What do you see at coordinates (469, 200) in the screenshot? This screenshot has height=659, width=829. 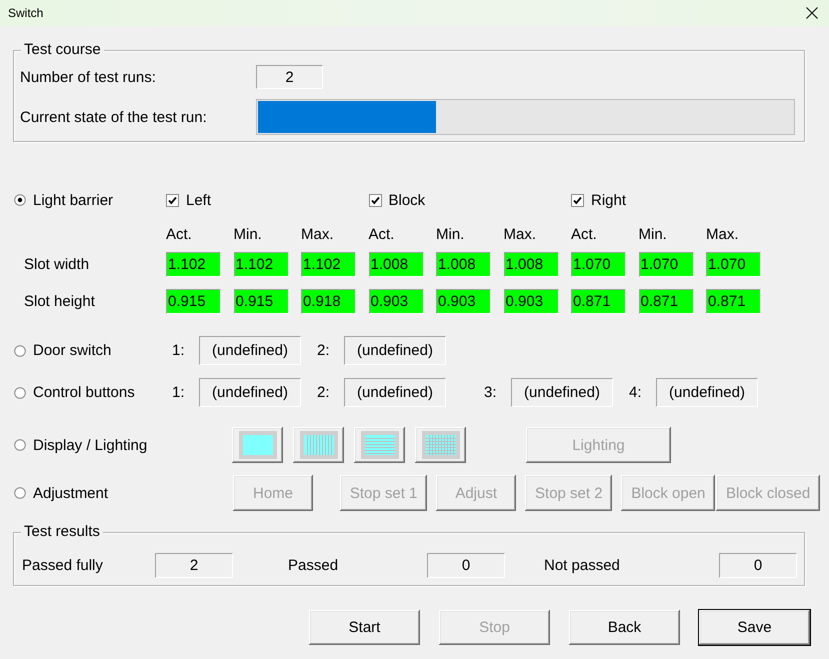 I see `checkbox: Block` at bounding box center [469, 200].